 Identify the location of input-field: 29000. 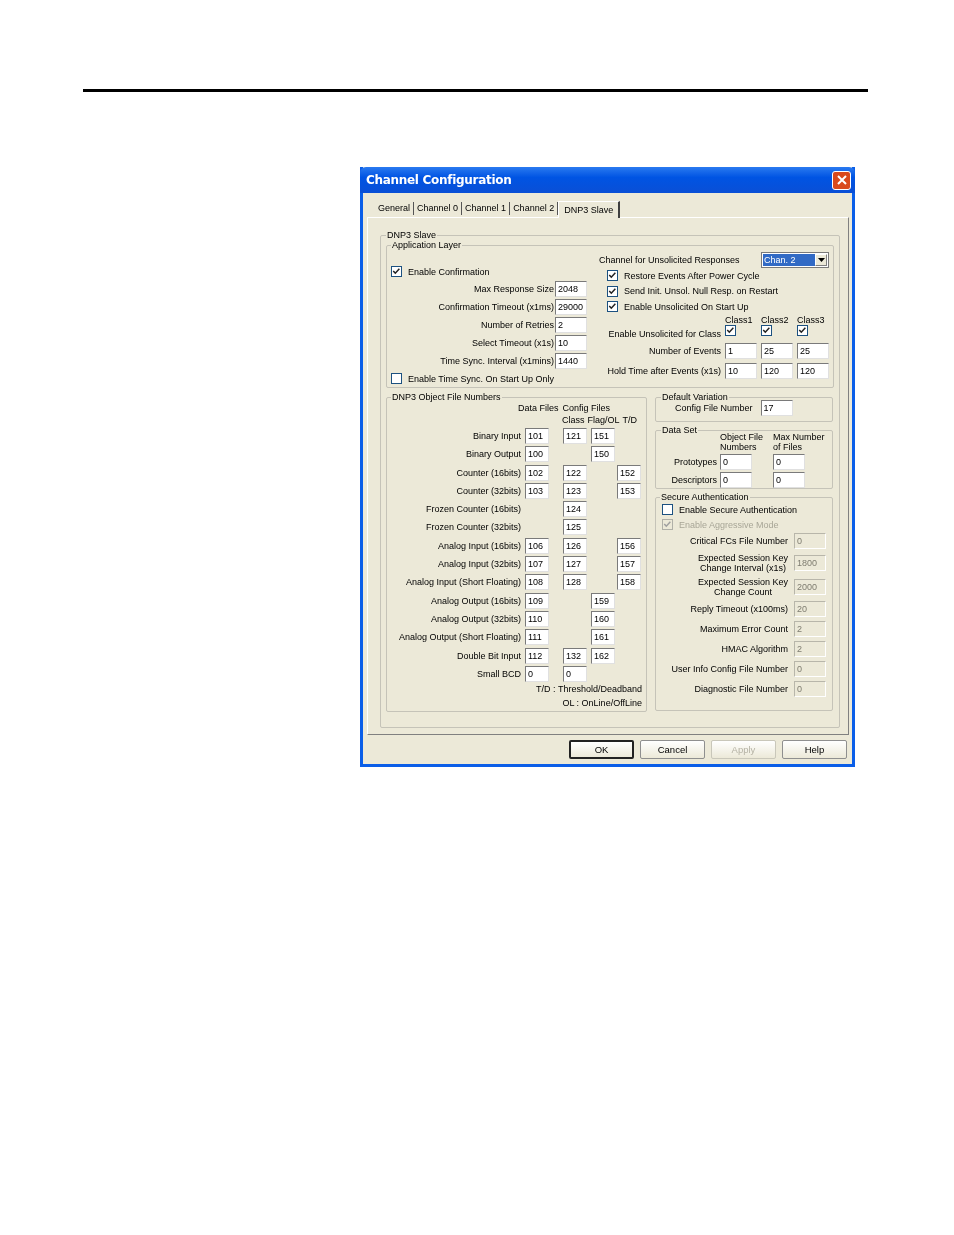
(571, 307).